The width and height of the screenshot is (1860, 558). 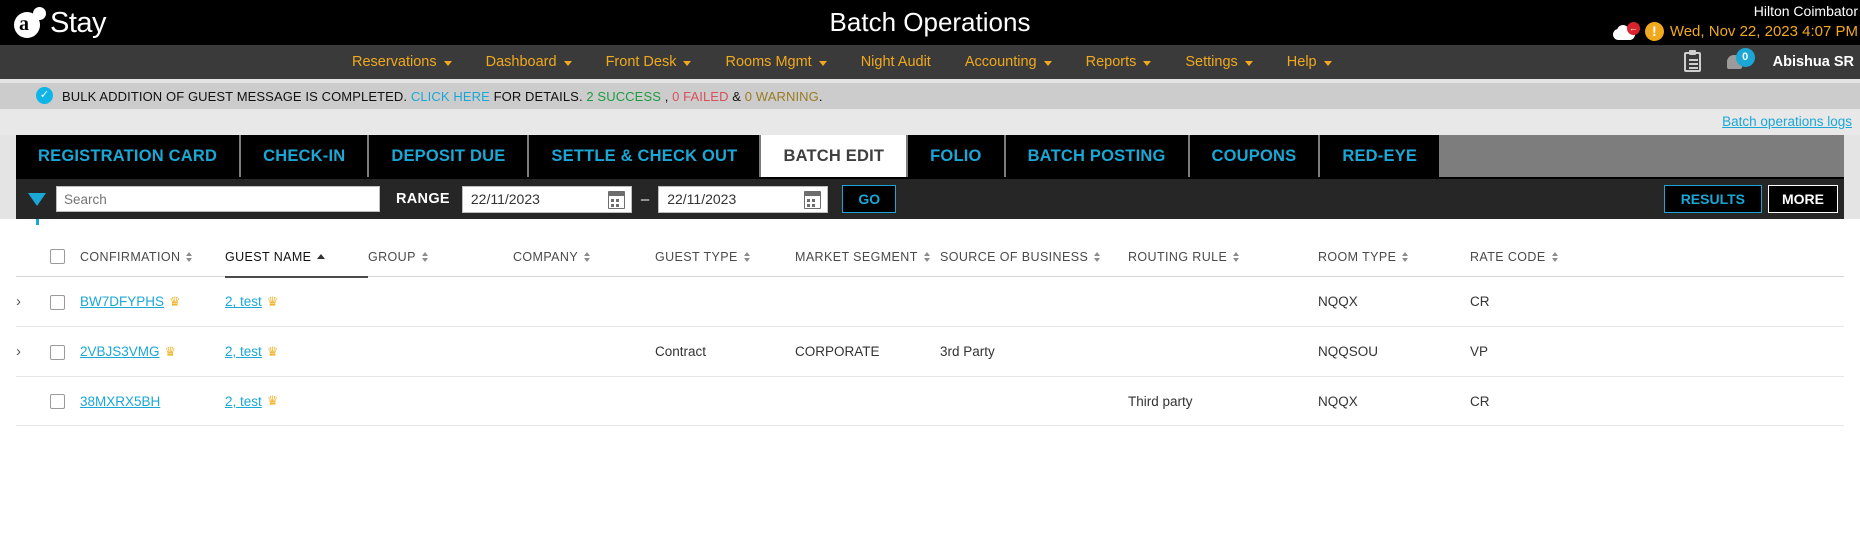 What do you see at coordinates (321, 257) in the screenshot?
I see `sort-asc-icon` at bounding box center [321, 257].